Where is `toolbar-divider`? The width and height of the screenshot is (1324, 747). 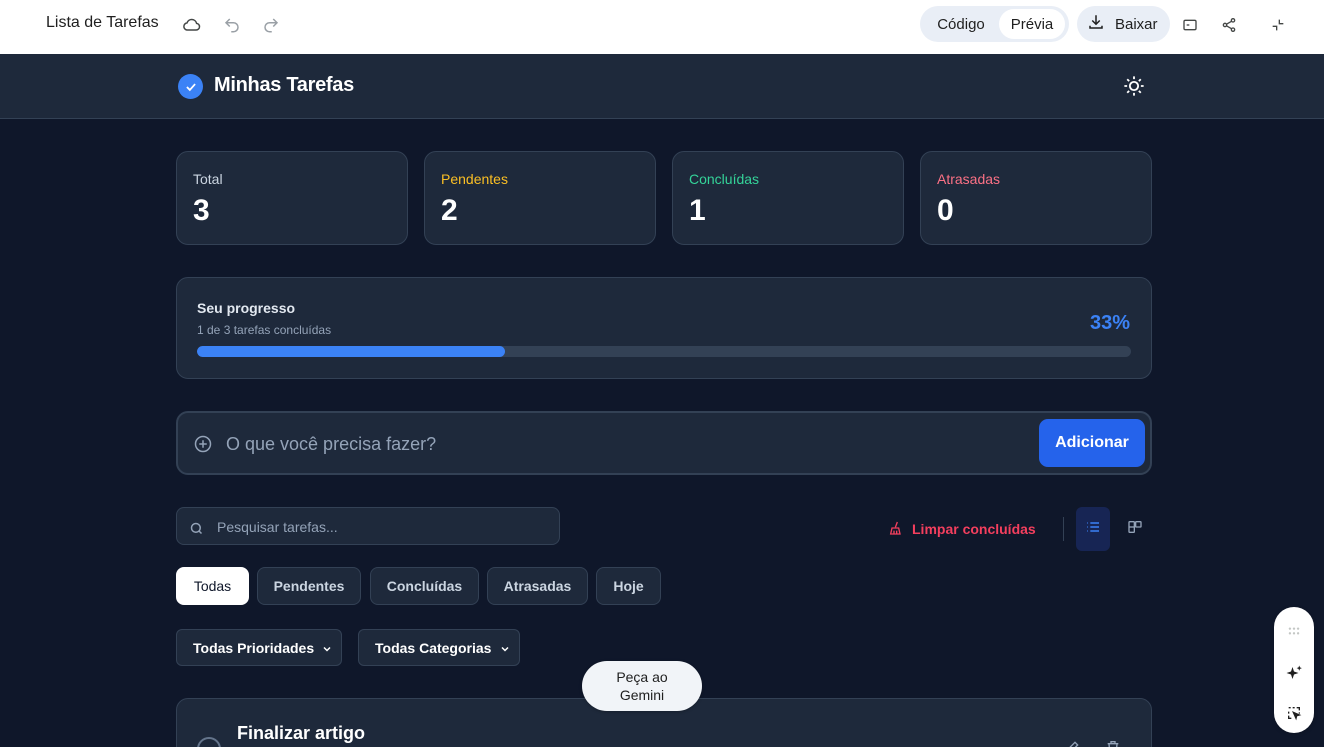
toolbar-divider is located at coordinates (1063, 529).